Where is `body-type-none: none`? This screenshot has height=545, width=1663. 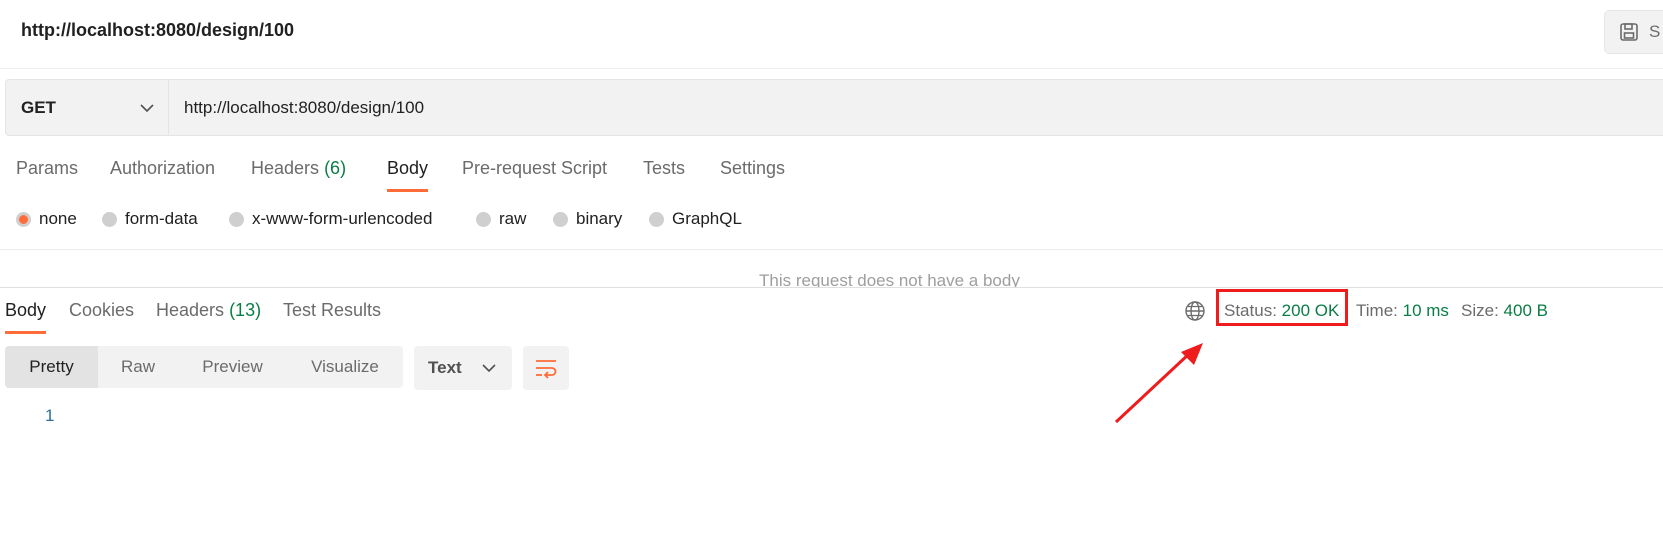
body-type-none: none is located at coordinates (46, 219).